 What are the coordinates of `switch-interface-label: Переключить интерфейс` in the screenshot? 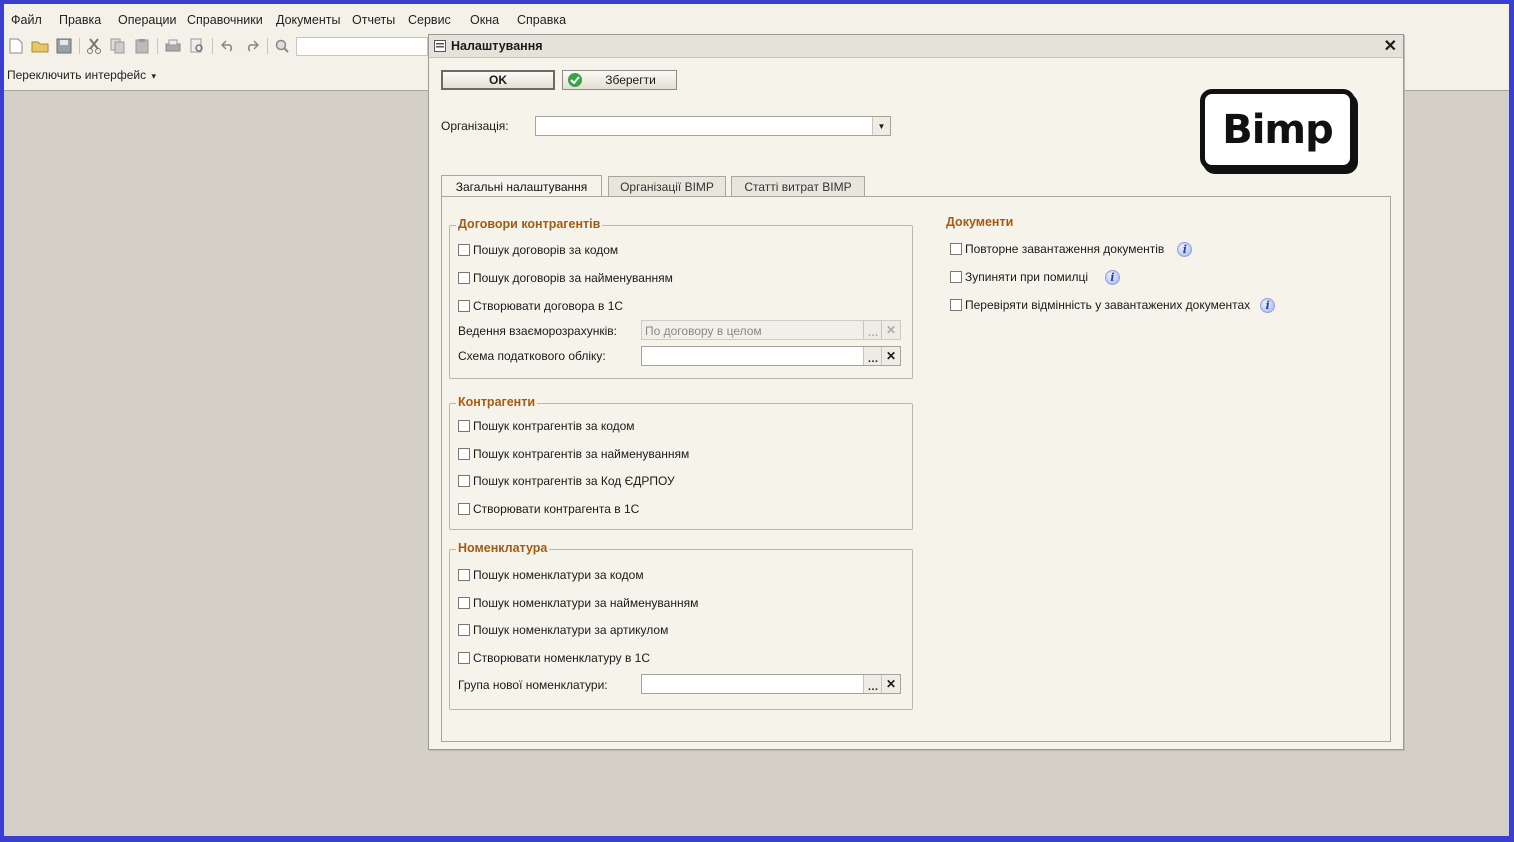 It's located at (77, 75).